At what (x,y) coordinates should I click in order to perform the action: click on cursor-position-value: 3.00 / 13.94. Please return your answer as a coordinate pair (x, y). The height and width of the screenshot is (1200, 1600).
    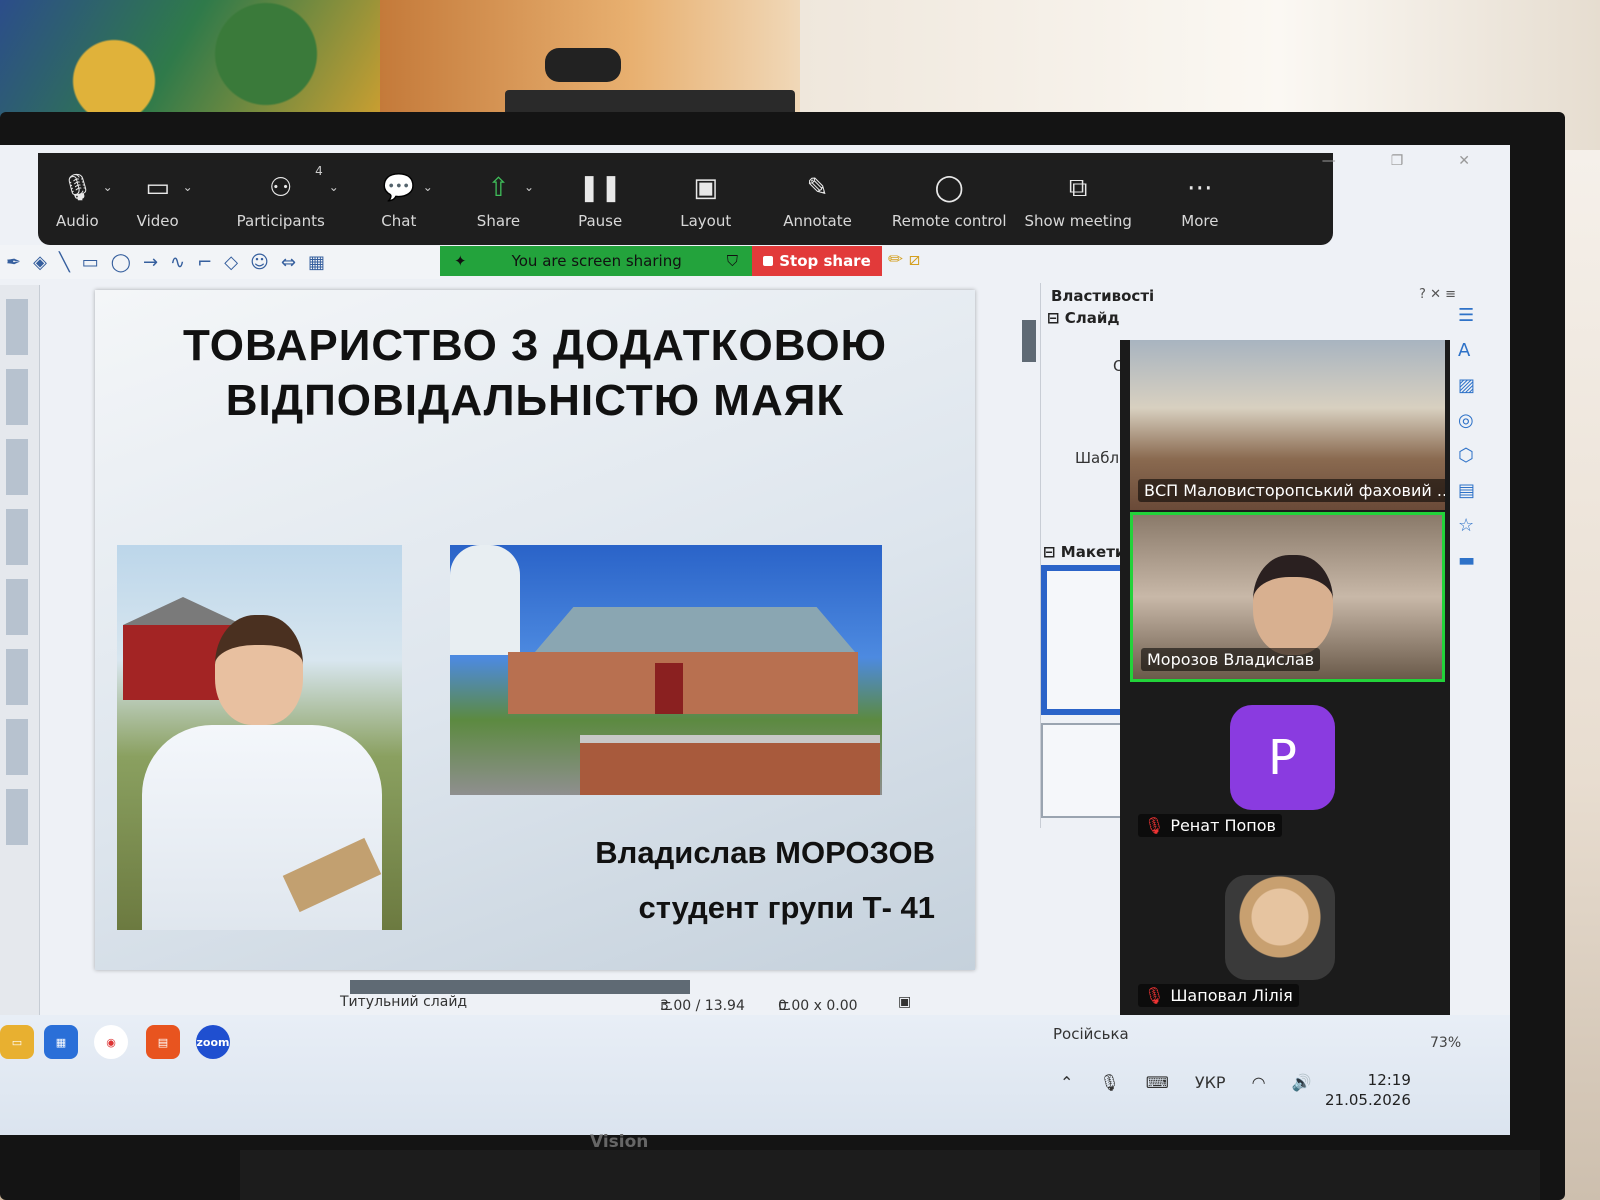
    Looking at the image, I should click on (702, 1006).